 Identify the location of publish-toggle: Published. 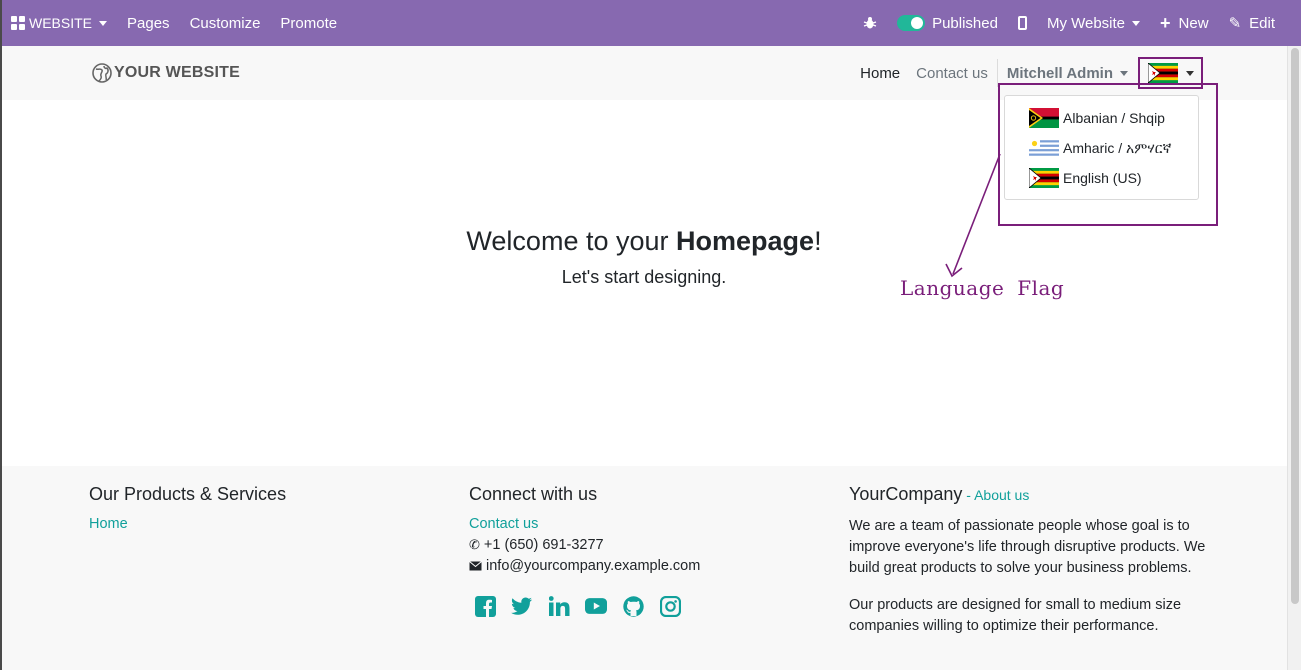
(947, 23).